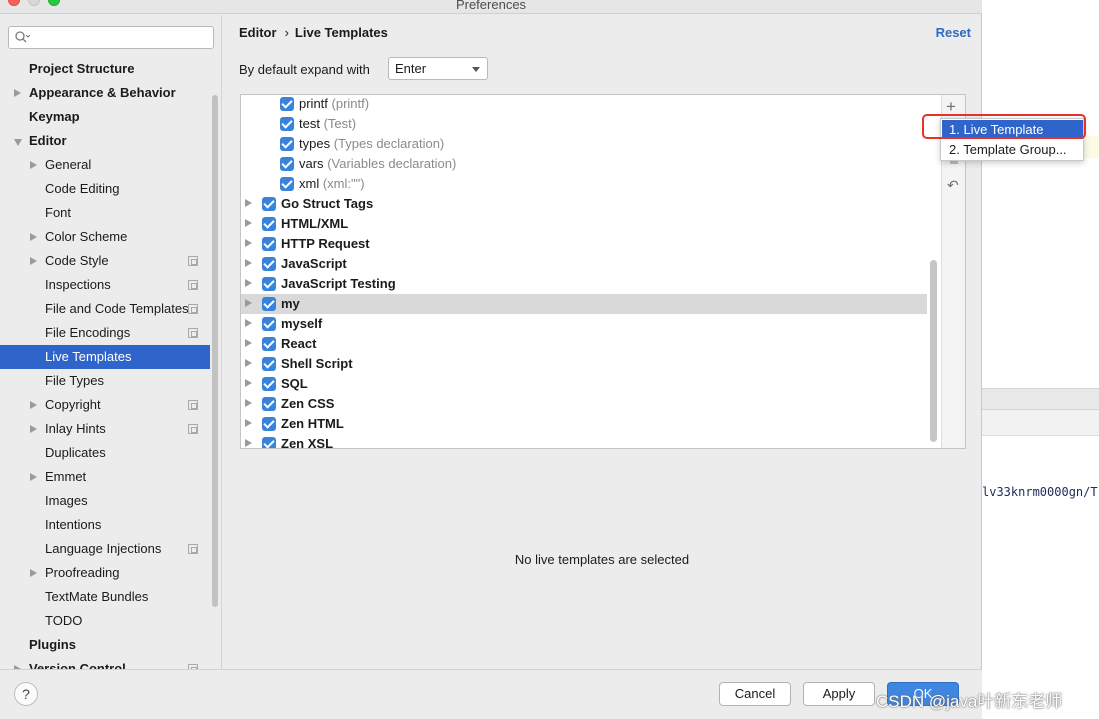  What do you see at coordinates (584, 264) in the screenshot?
I see `template-group-row: JavaScript` at bounding box center [584, 264].